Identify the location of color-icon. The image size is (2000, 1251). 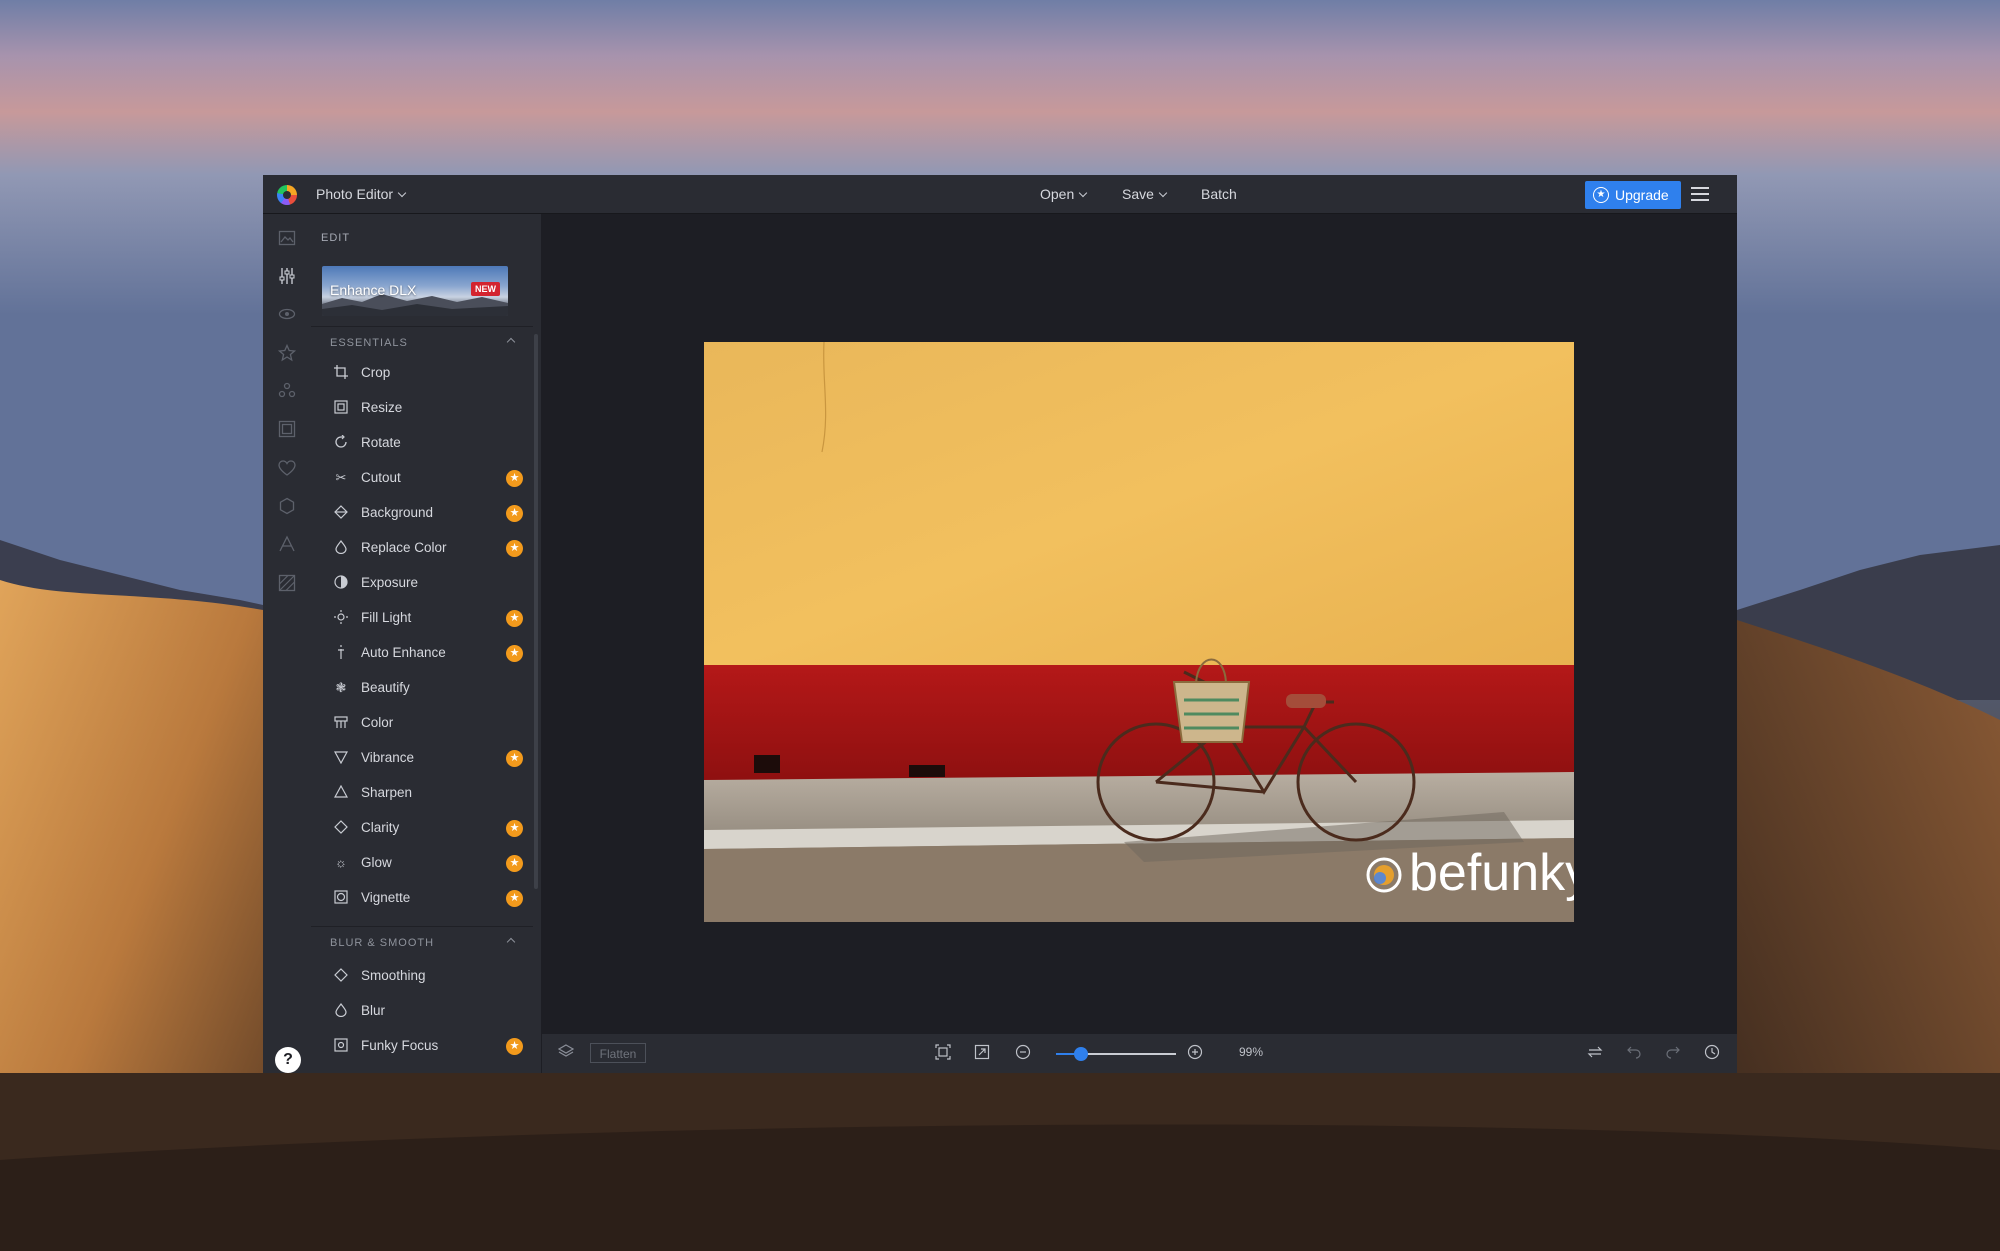
(341, 723).